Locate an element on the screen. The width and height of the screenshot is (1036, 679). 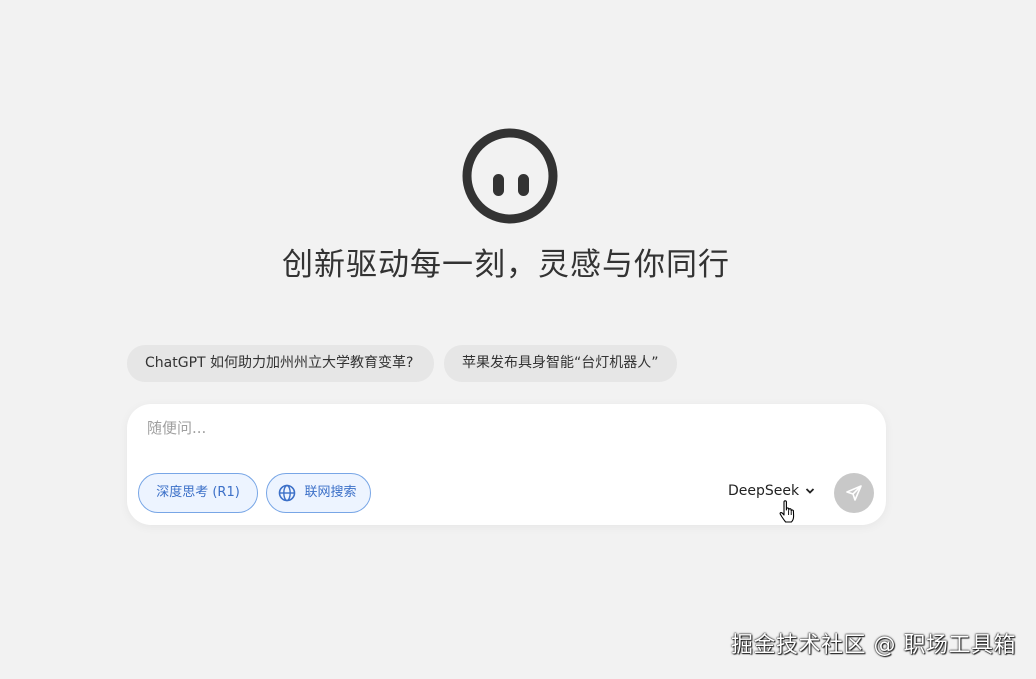
send-button is located at coordinates (854, 493).